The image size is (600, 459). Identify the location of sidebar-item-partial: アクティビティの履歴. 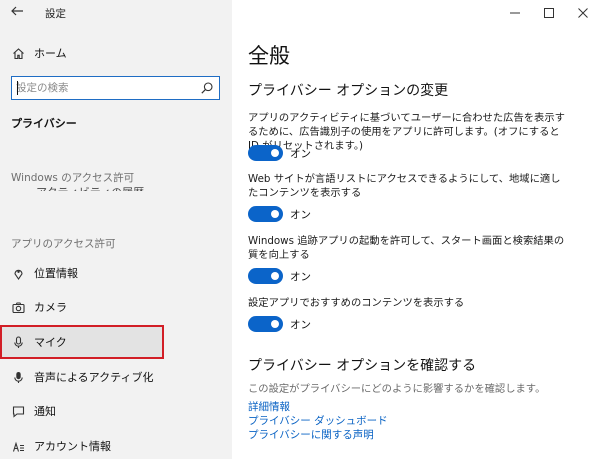
(90, 186).